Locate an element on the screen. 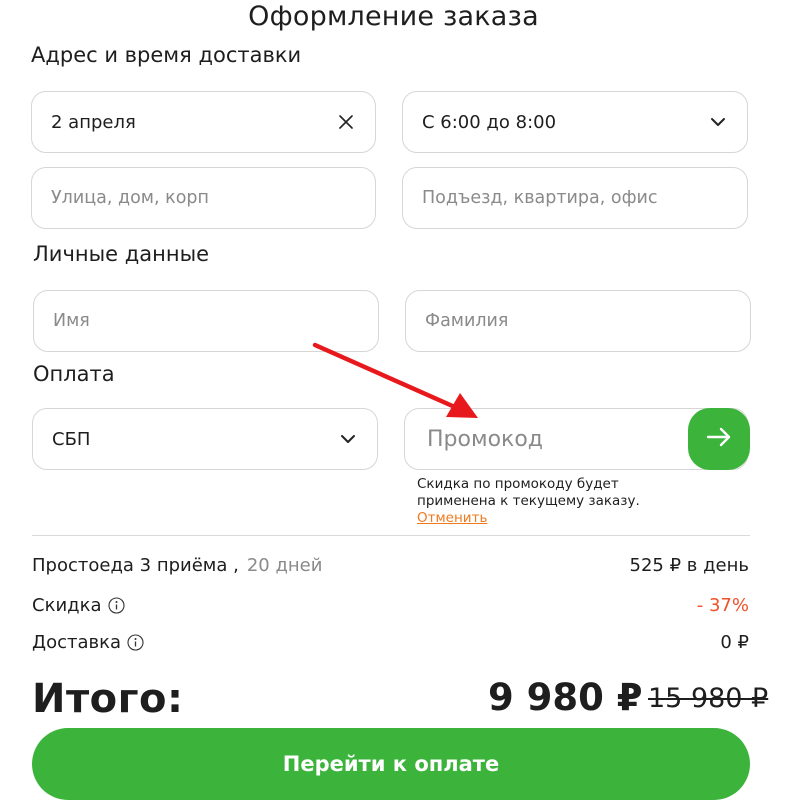 The image size is (787, 811). discount-label: Скидка is located at coordinates (67, 605).